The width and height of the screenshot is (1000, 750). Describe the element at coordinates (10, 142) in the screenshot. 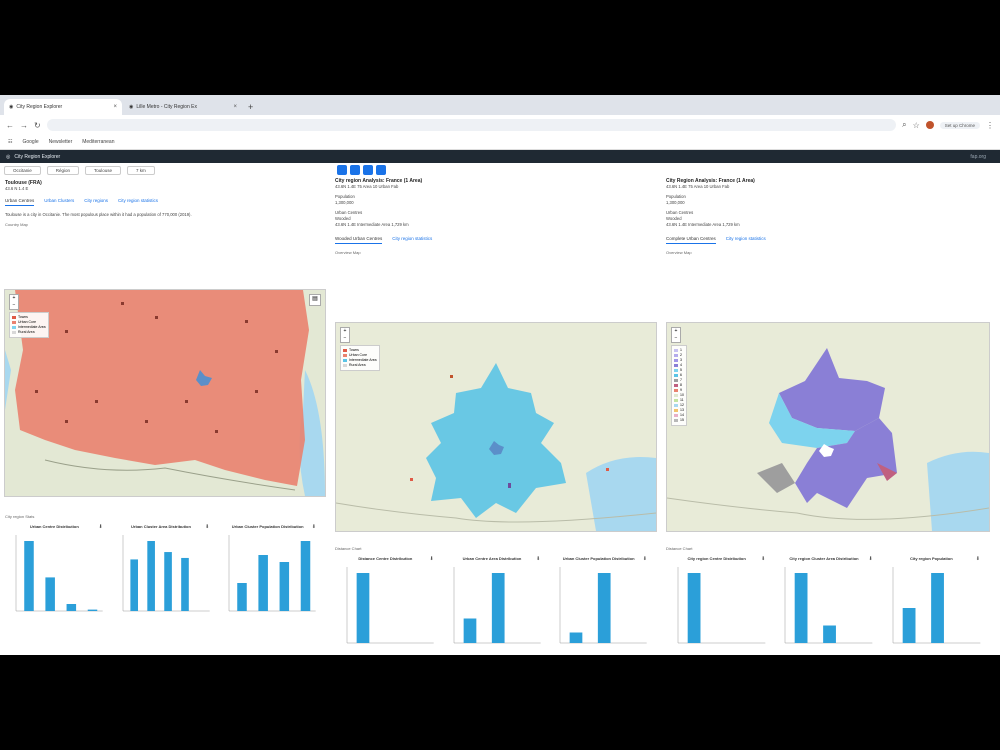

I see `apps-icon: ☷` at that location.